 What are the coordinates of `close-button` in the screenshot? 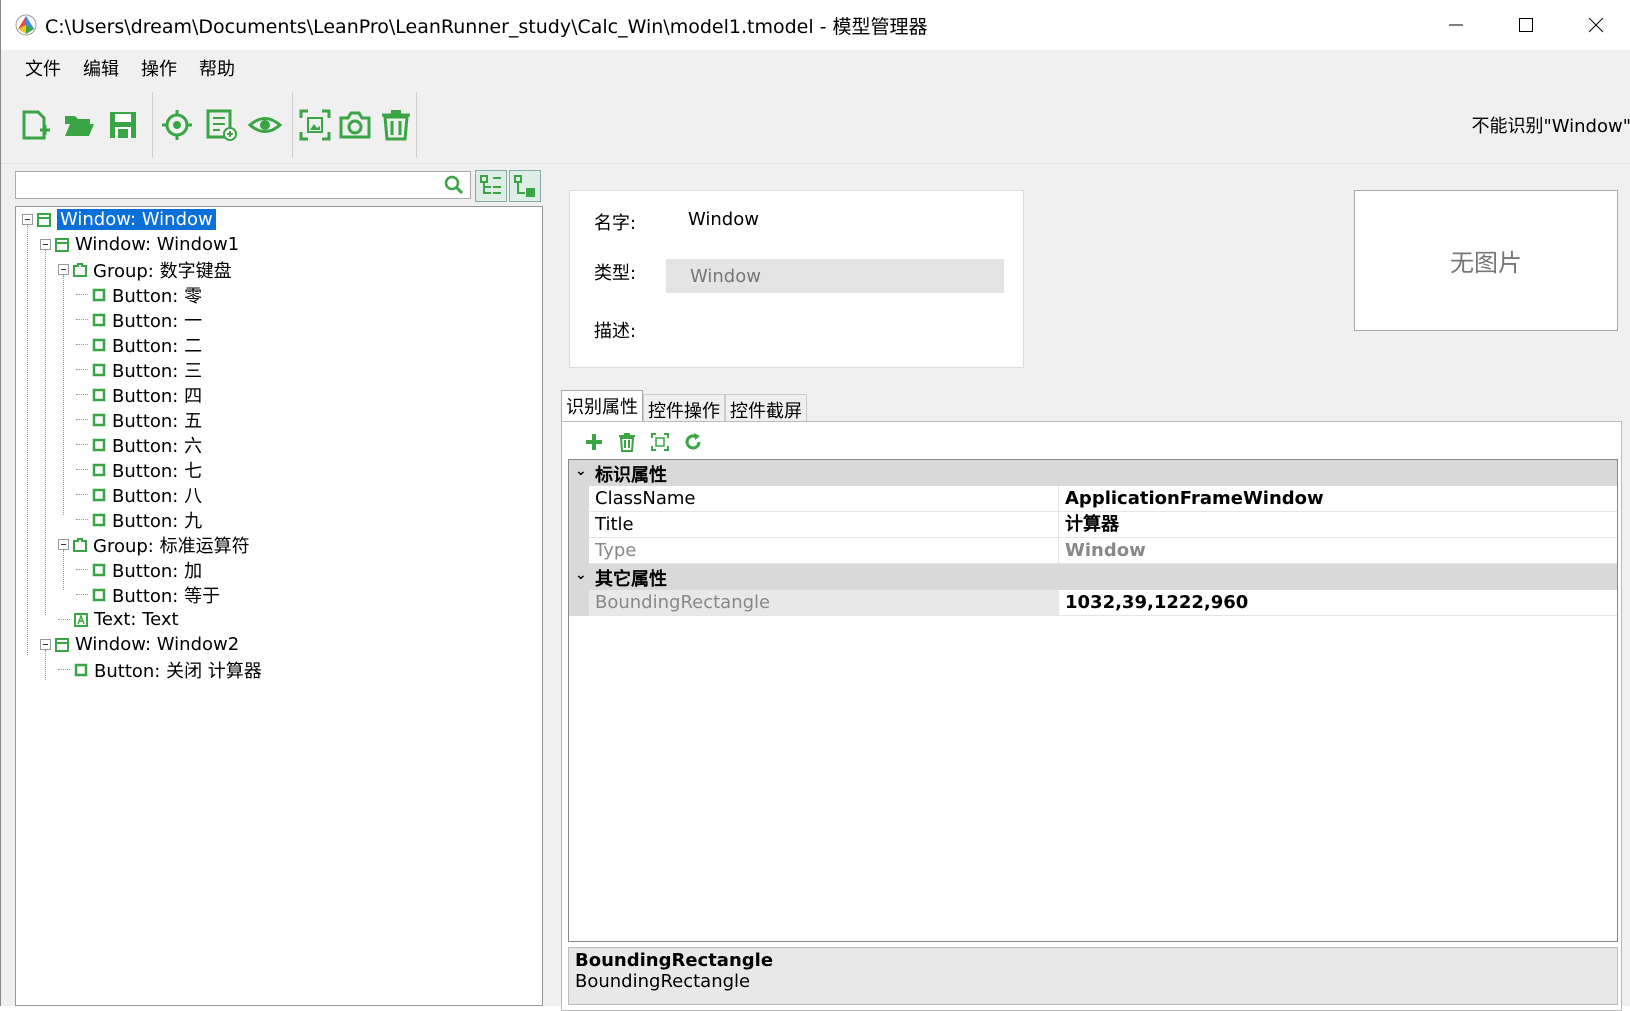 It's located at (1595, 25).